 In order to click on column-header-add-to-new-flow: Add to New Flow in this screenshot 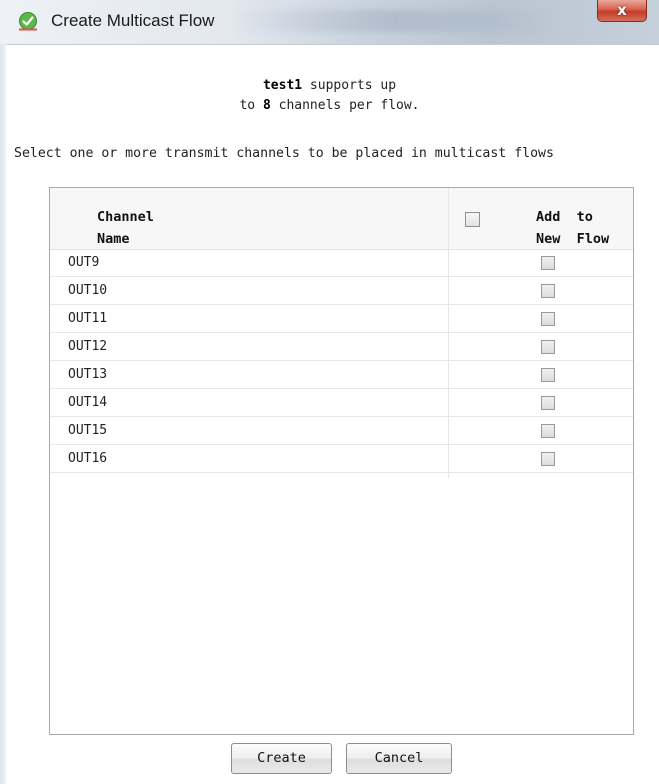, I will do `click(572, 228)`.